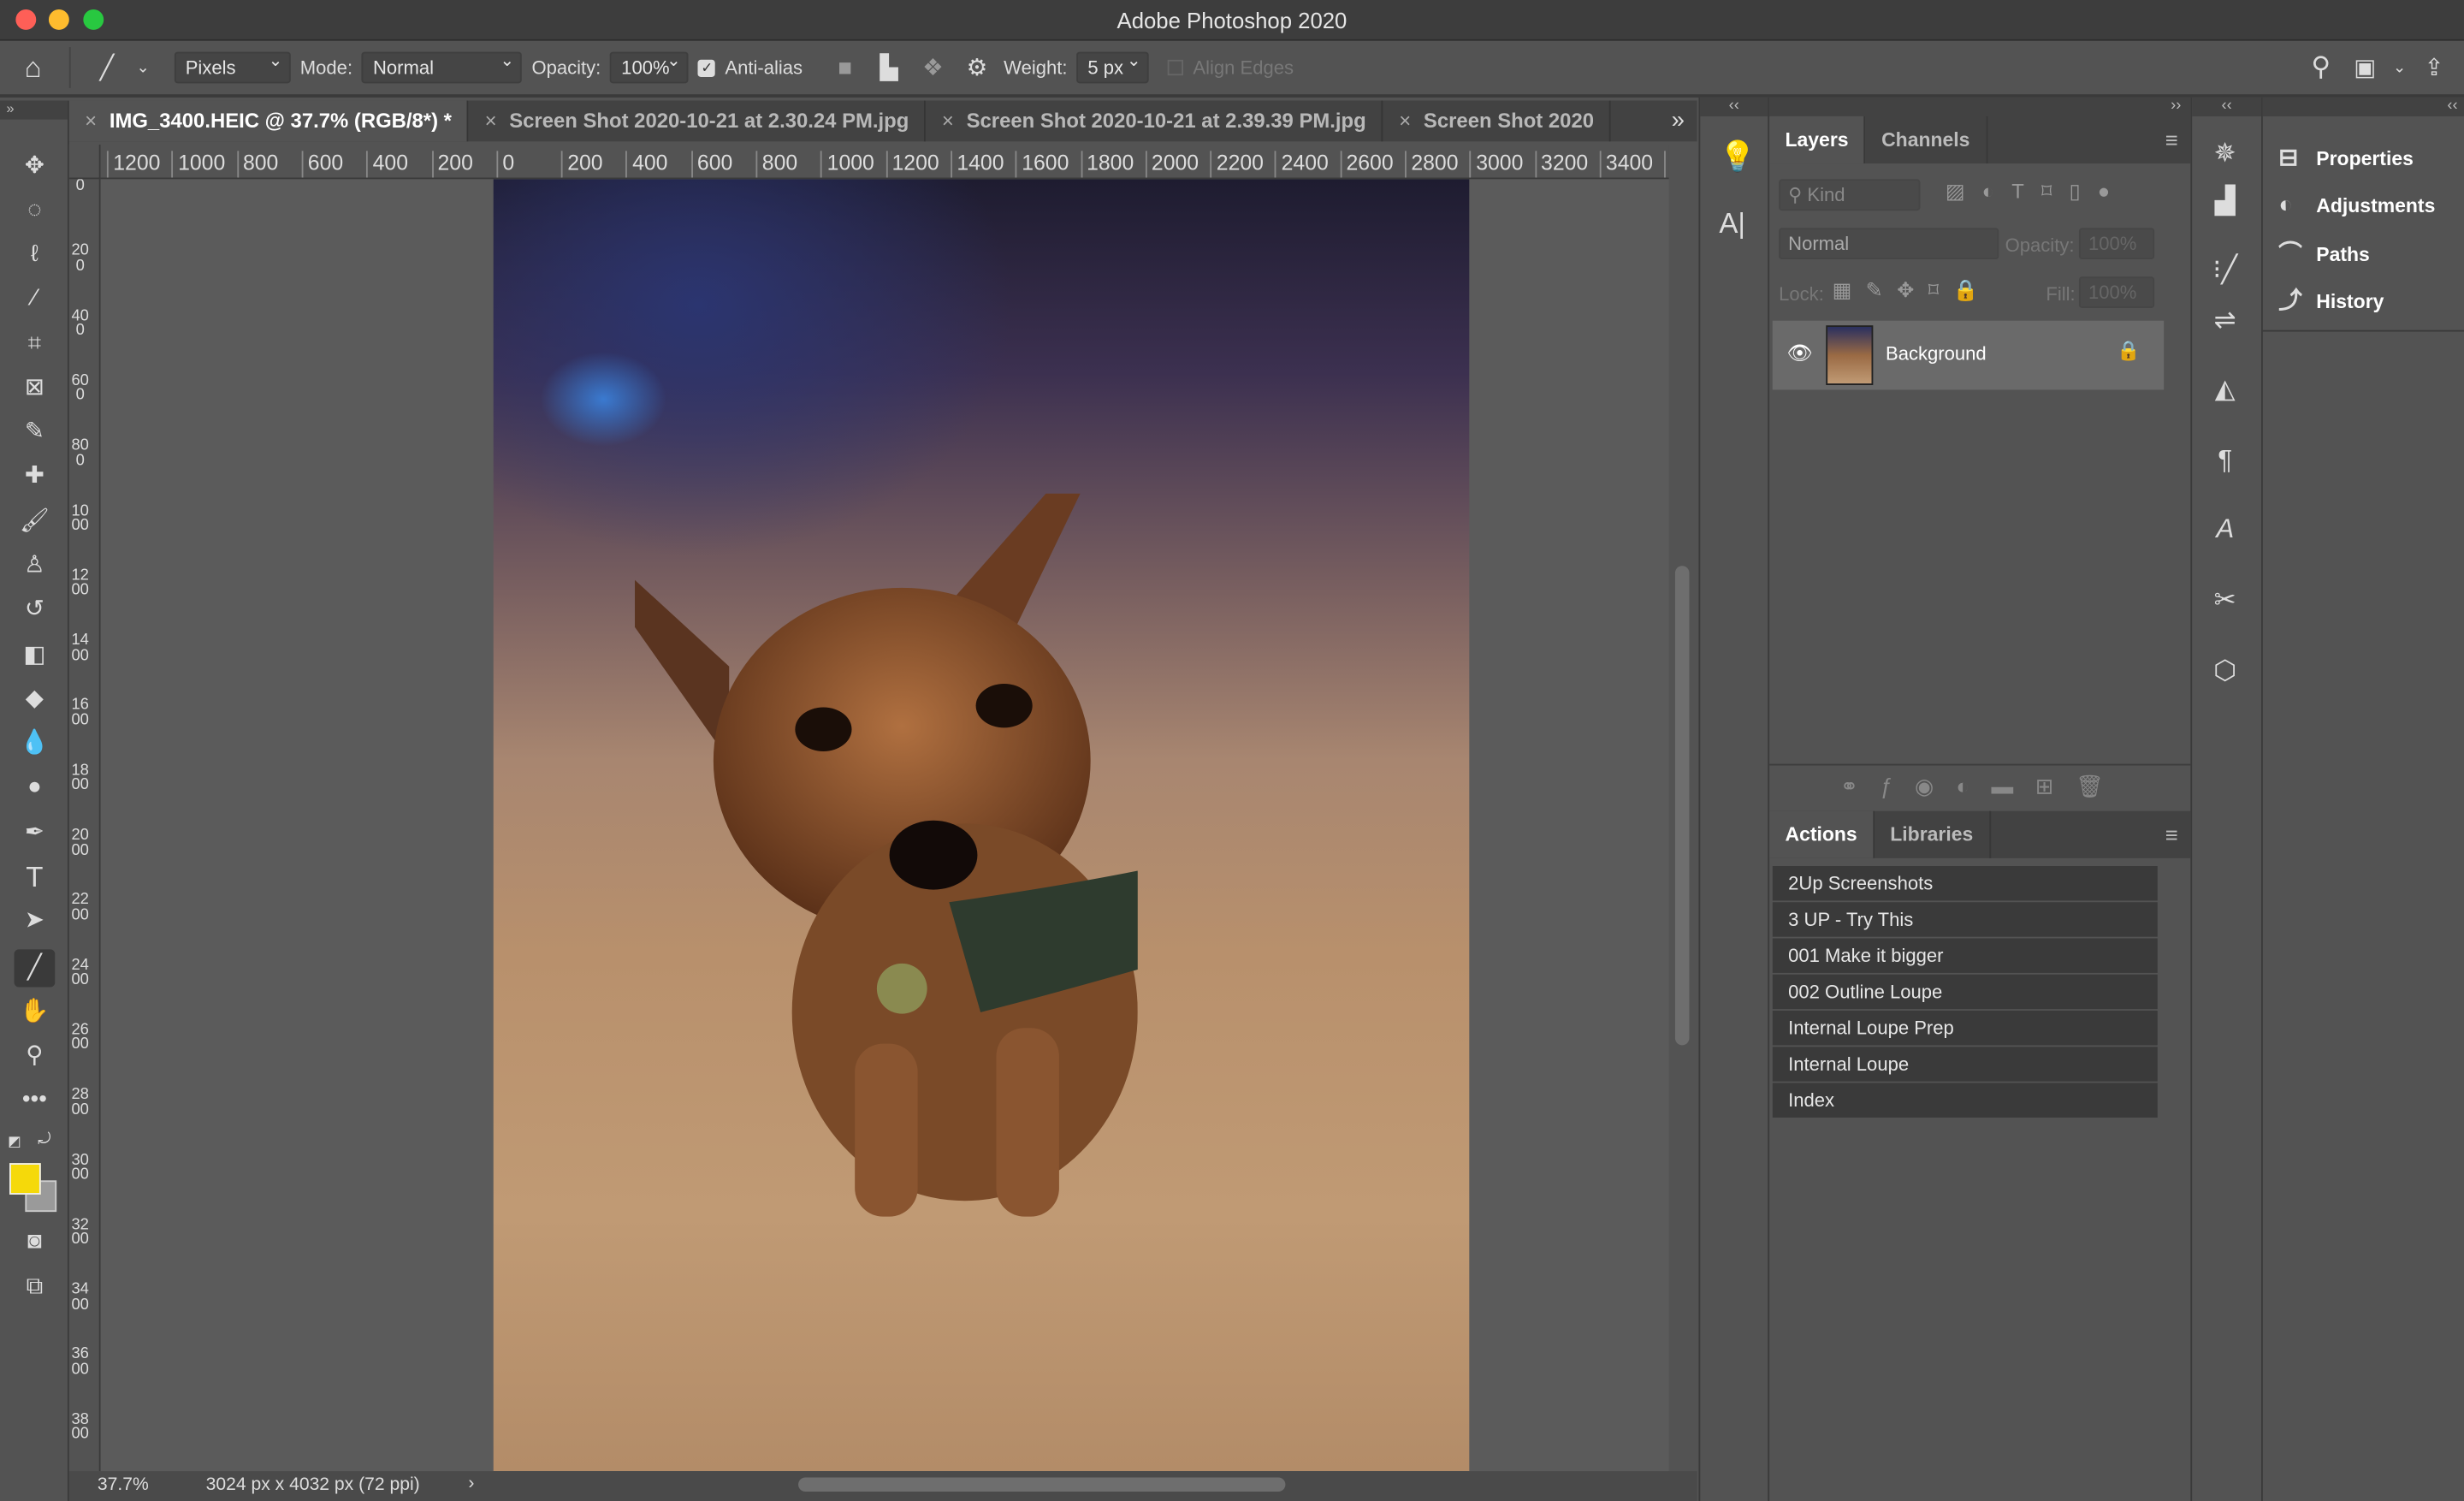 The width and height of the screenshot is (2464, 1501). What do you see at coordinates (1965, 919) in the screenshot?
I see `action-item: 3 UP - Try This` at bounding box center [1965, 919].